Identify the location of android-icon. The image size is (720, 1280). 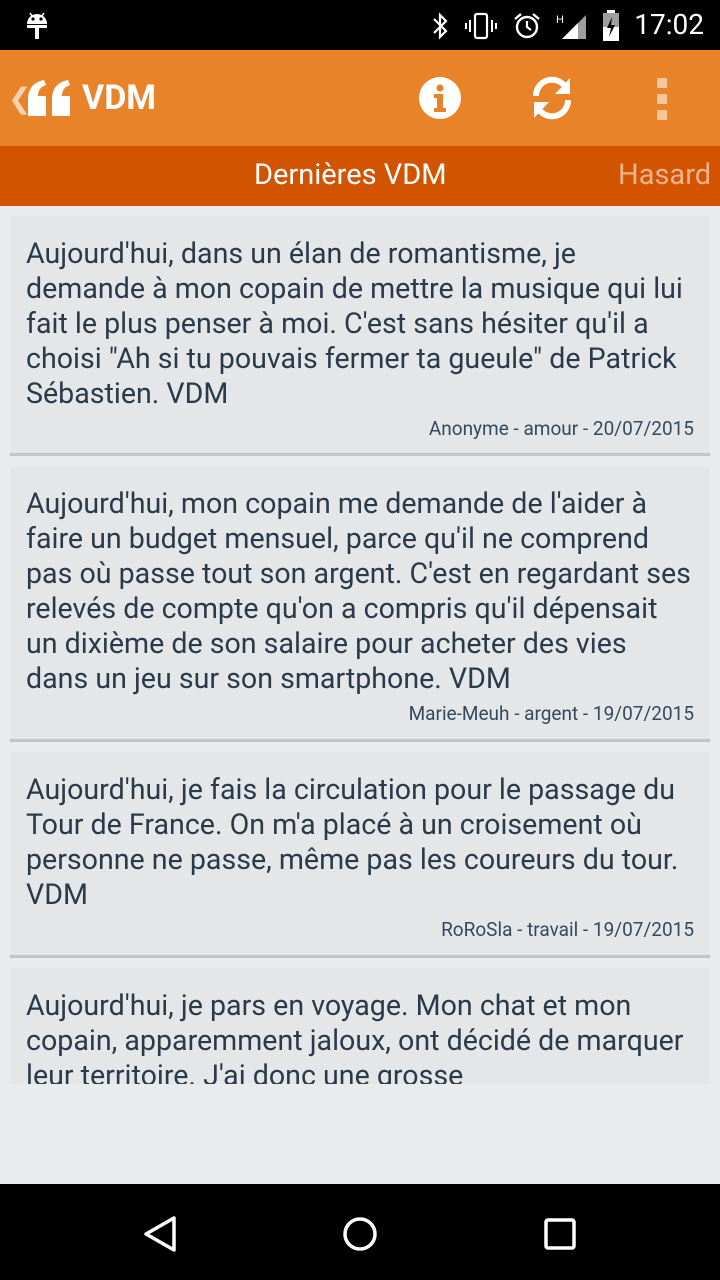
(37, 25).